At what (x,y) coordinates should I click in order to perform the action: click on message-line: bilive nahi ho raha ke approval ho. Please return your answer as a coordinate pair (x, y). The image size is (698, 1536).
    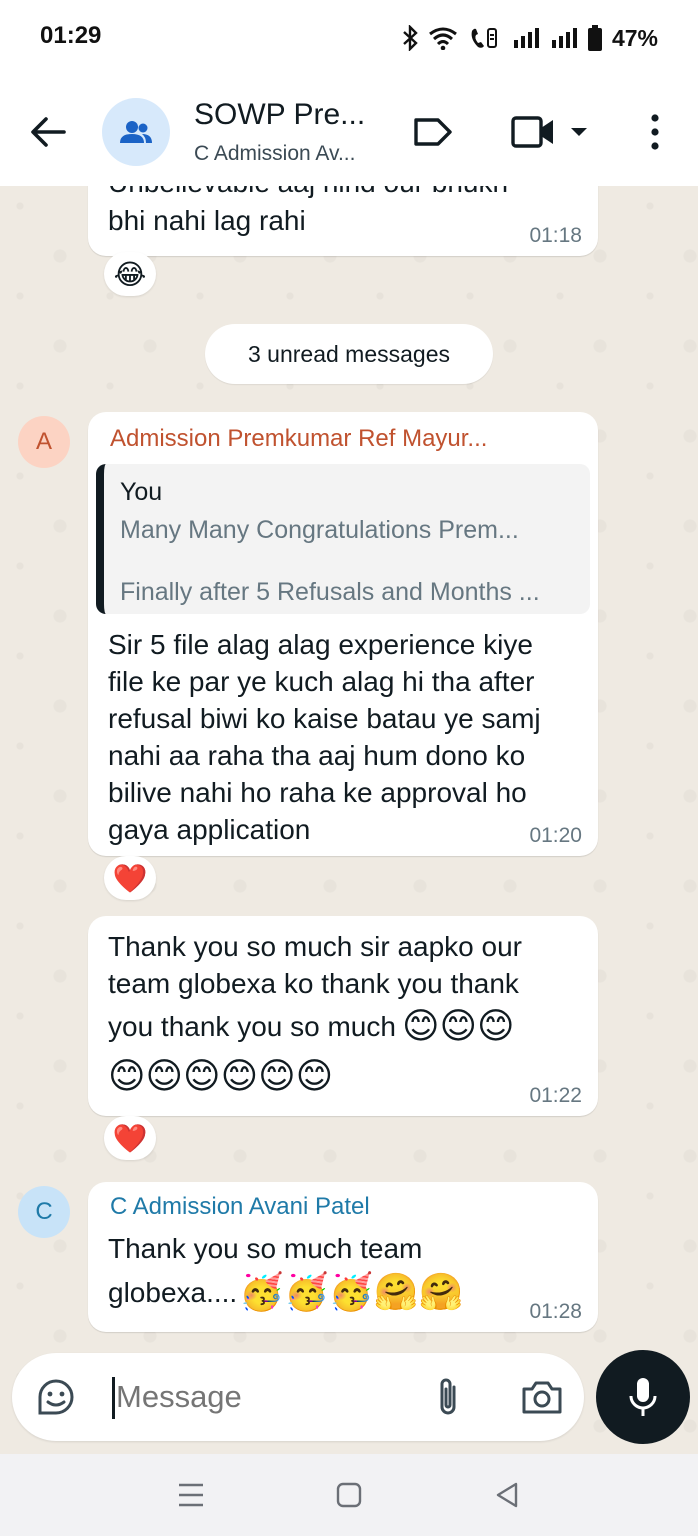
    Looking at the image, I should click on (317, 792).